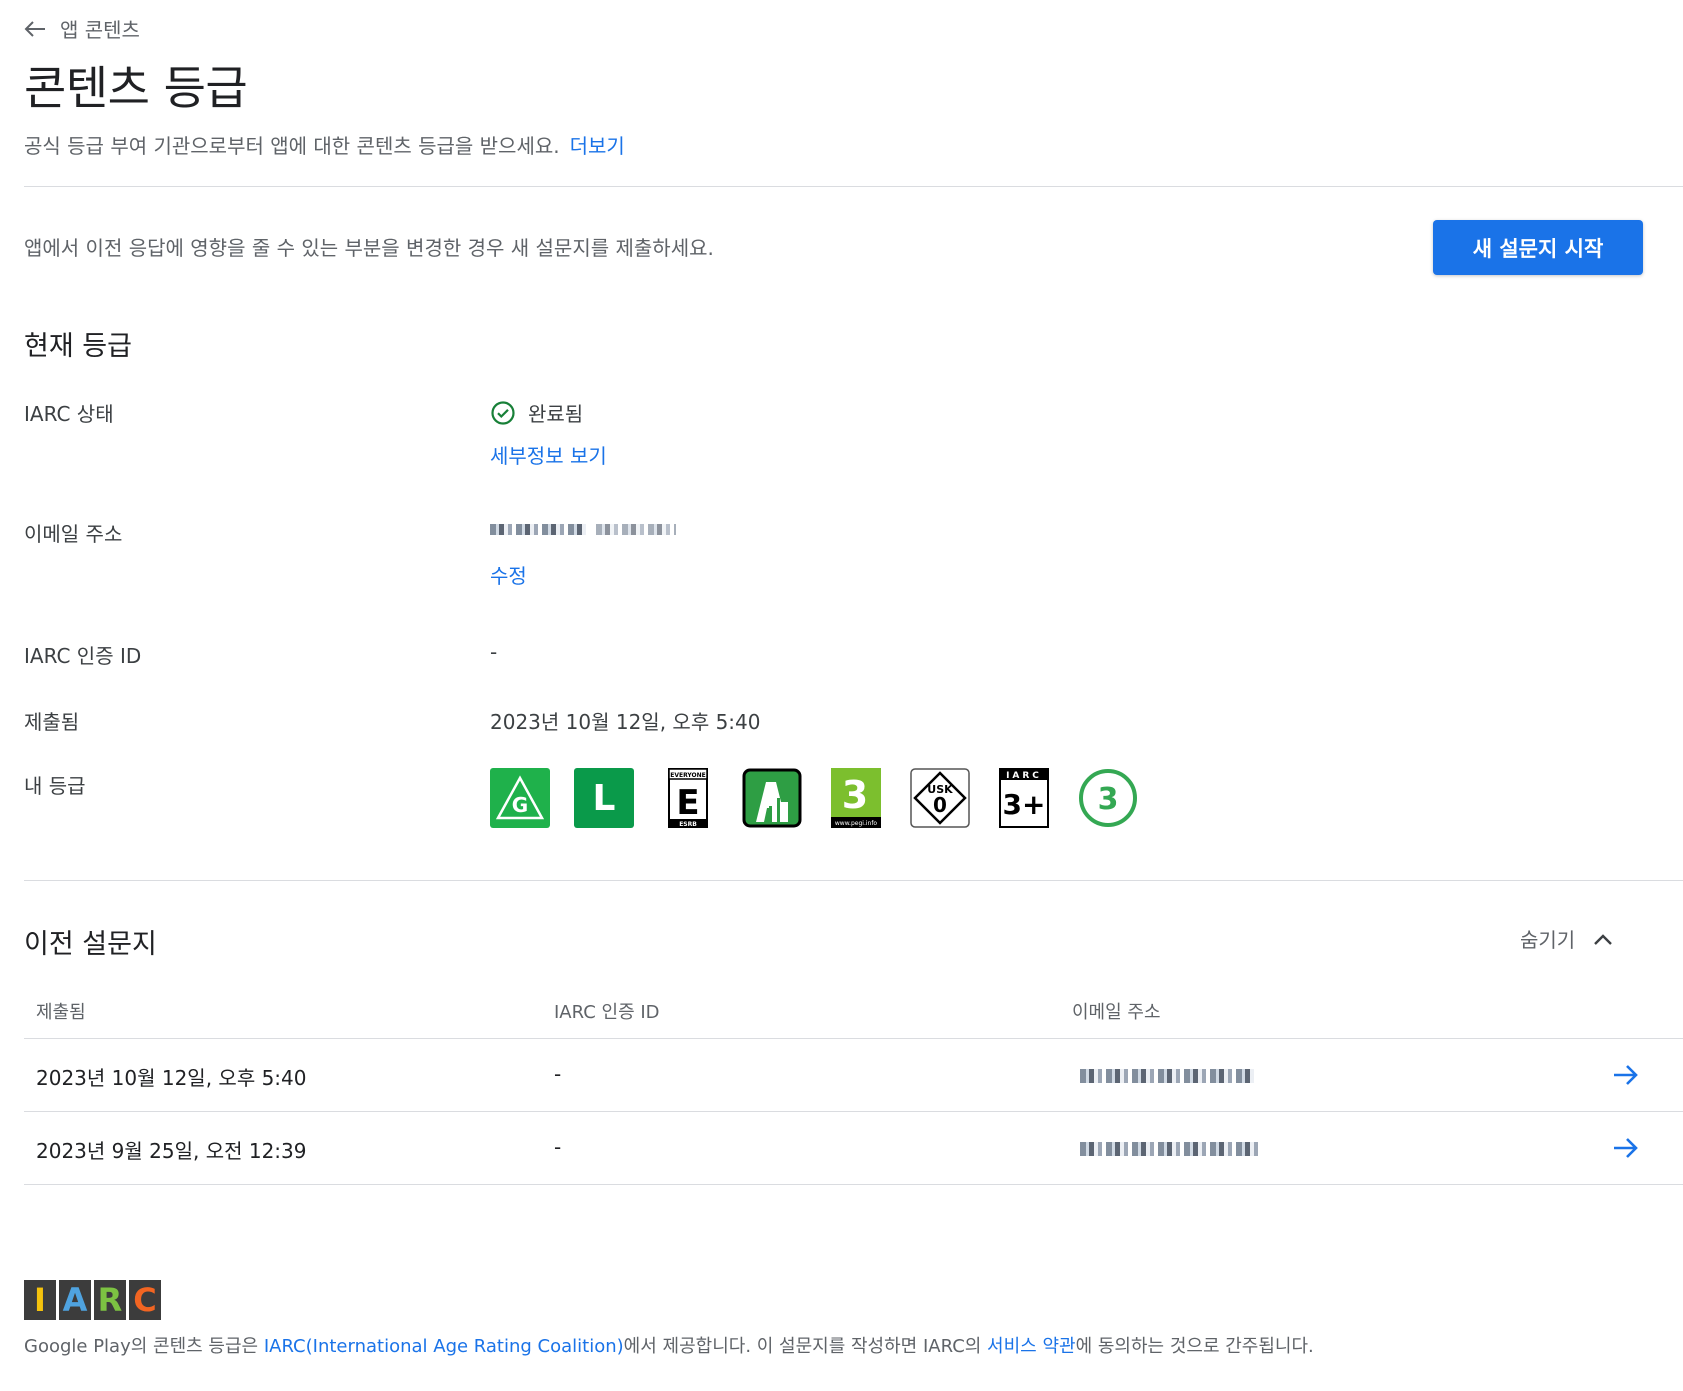 The height and width of the screenshot is (1391, 1683). Describe the element at coordinates (75, 1300) in the screenshot. I see `iarc-logo-letter-a: A` at that location.